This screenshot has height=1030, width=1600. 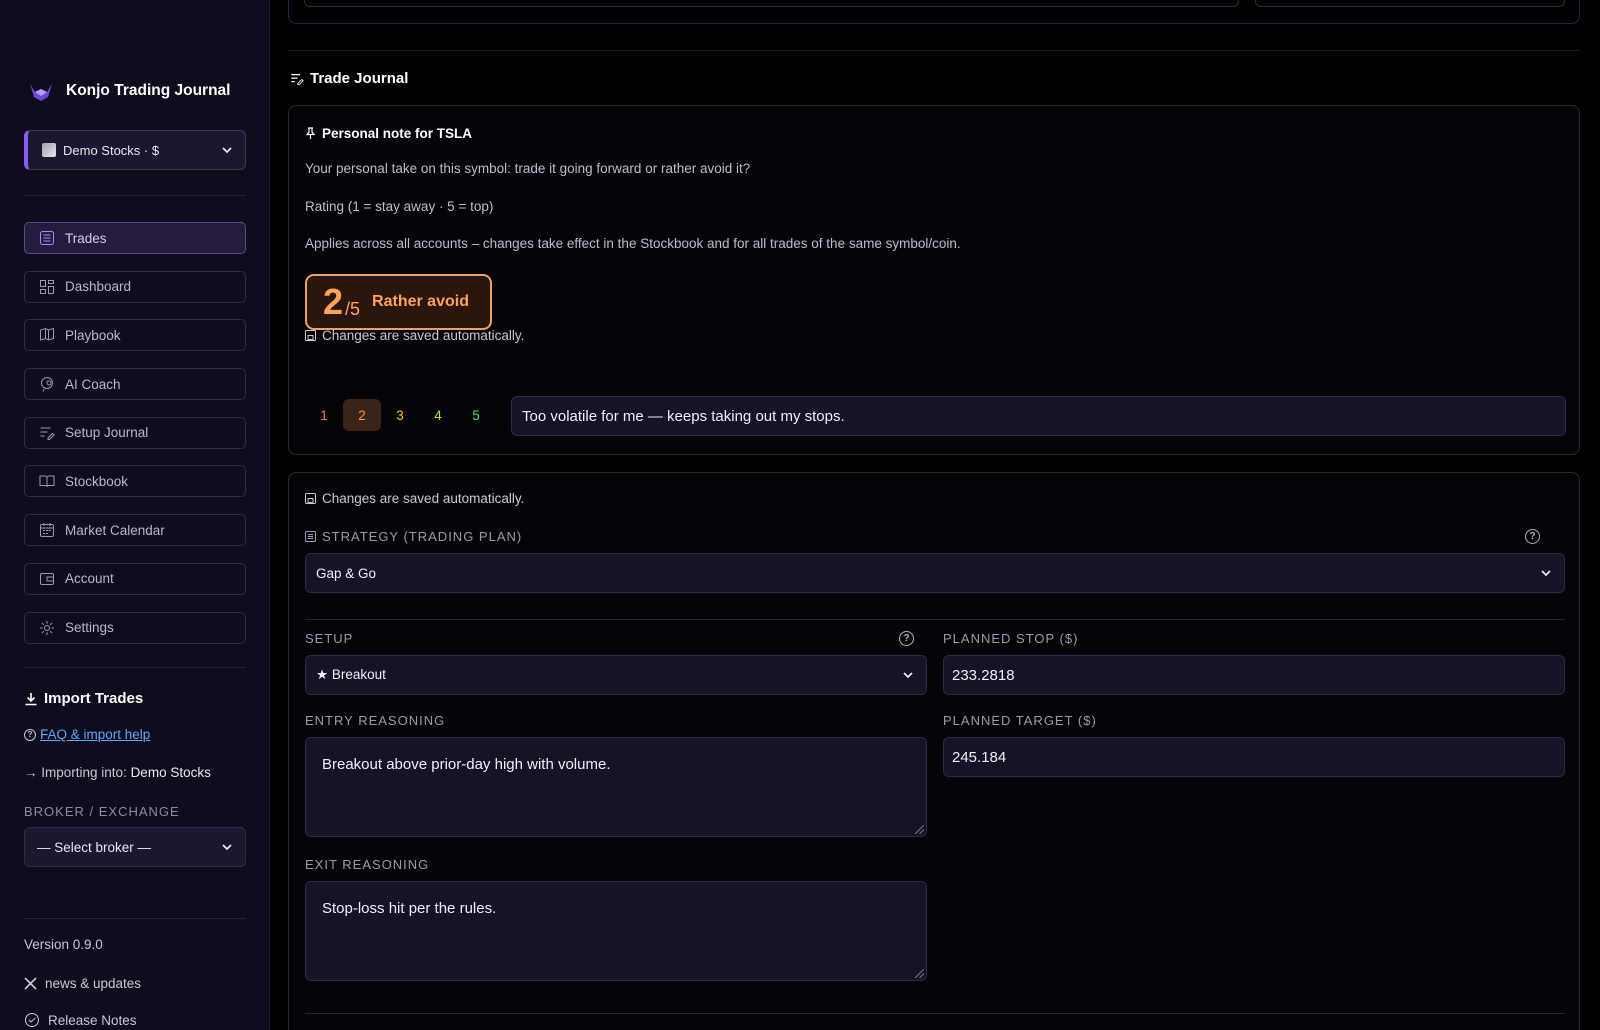 What do you see at coordinates (476, 415) in the screenshot?
I see `rating-button-5: 5` at bounding box center [476, 415].